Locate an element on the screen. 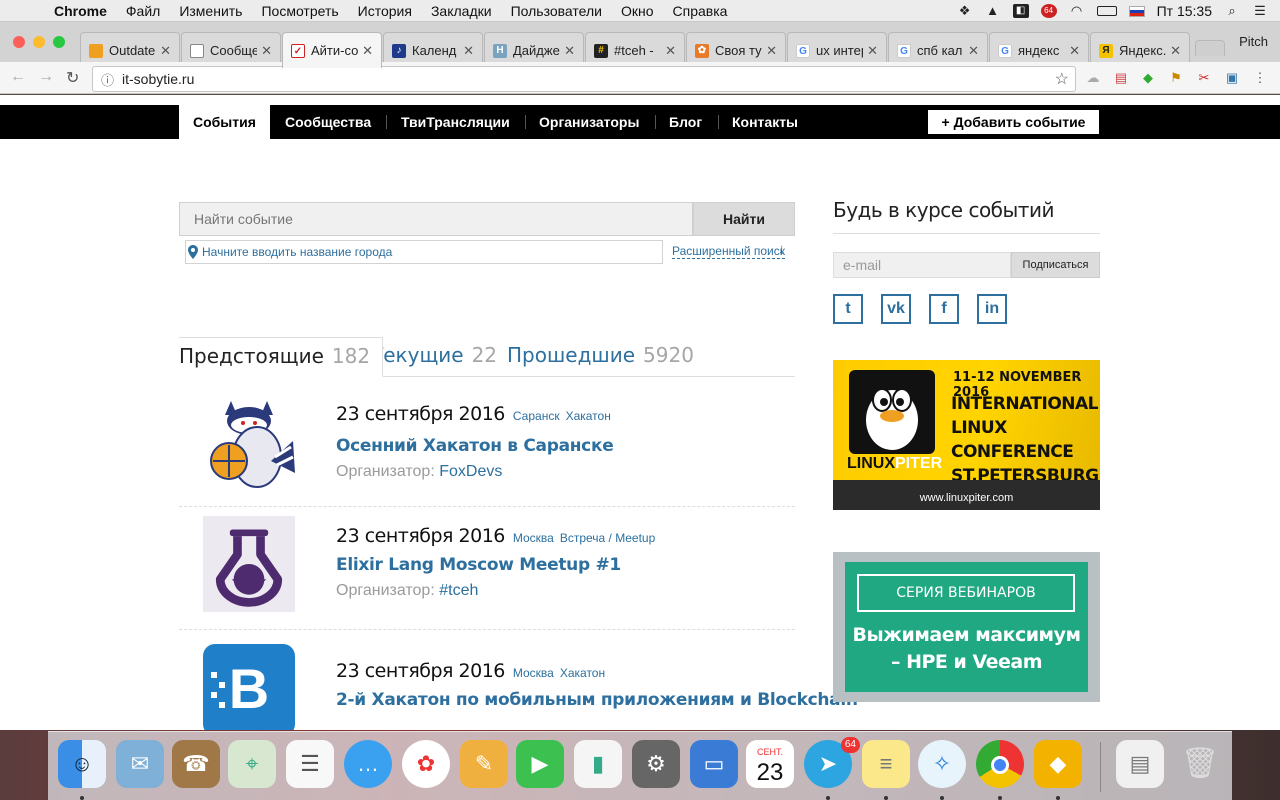  menu-edit: Изменить is located at coordinates (210, 11).